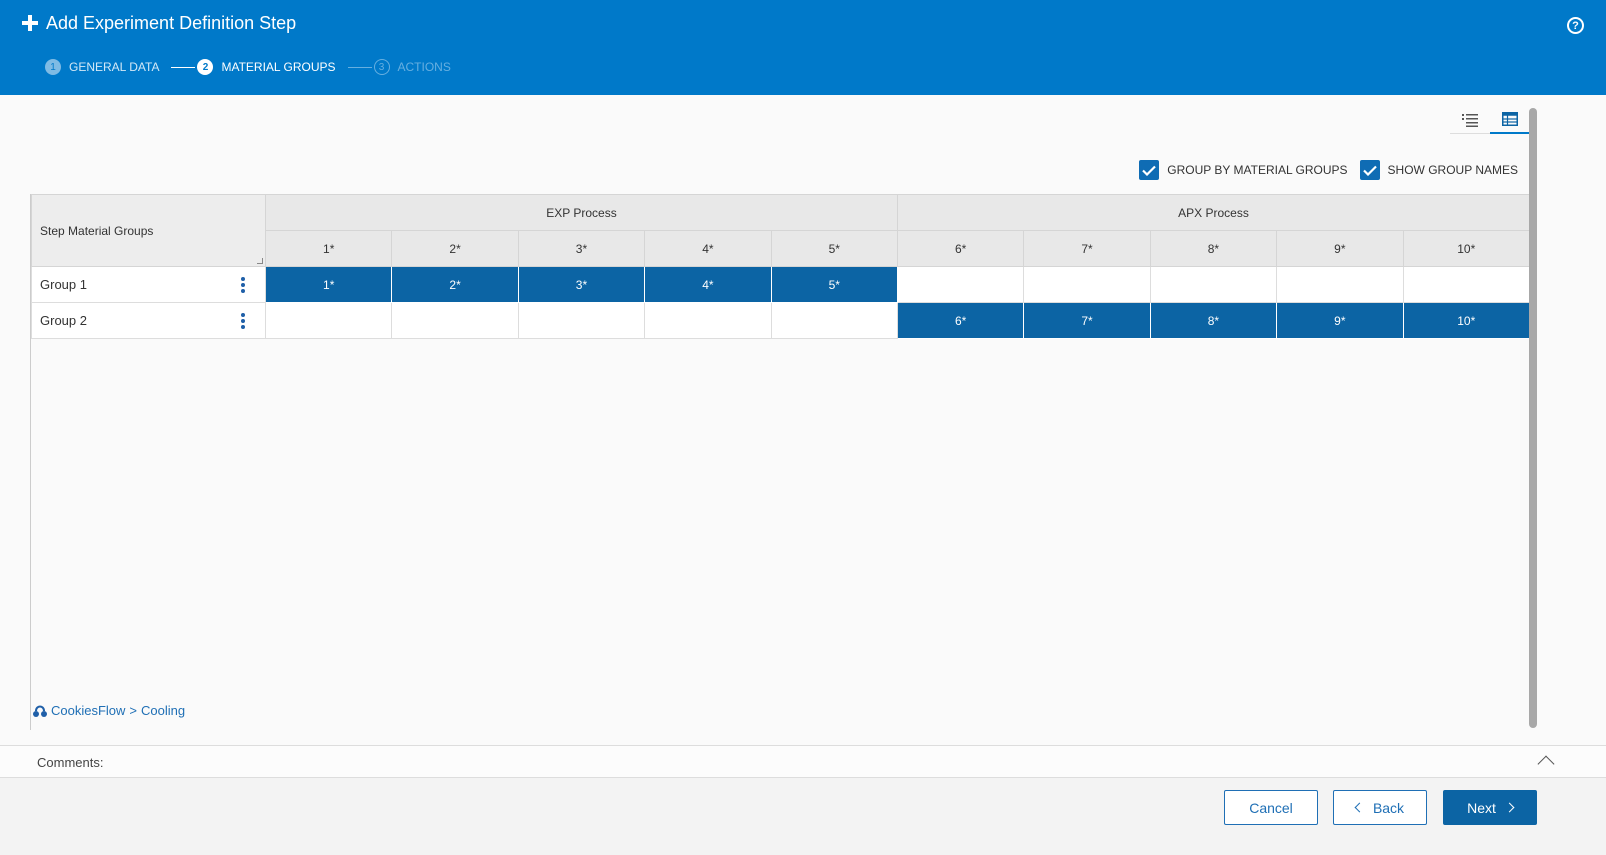 This screenshot has height=855, width=1606. I want to click on cancel-label: Cancel, so click(1271, 807).